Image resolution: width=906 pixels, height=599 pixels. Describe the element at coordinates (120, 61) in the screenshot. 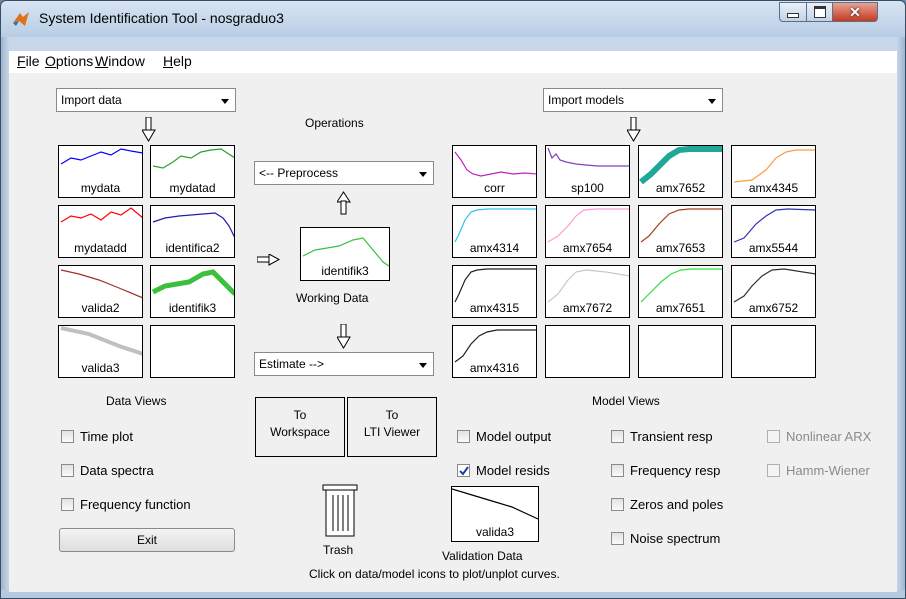

I see `menu-window: Window` at that location.